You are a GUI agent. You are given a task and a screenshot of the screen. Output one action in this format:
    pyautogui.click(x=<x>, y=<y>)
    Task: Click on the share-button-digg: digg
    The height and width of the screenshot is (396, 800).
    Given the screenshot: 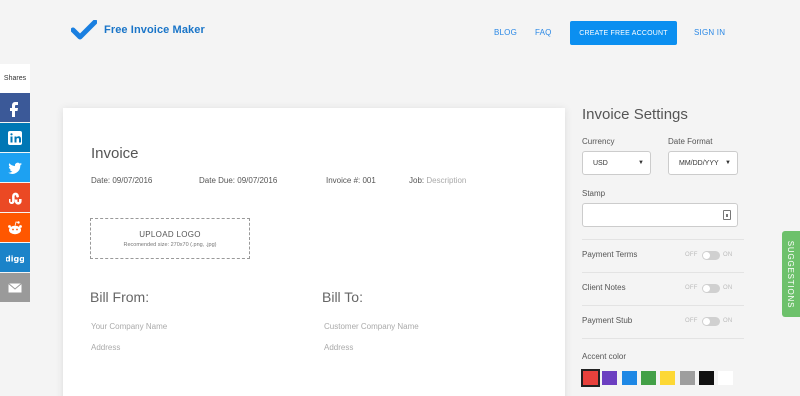 What is the action you would take?
    pyautogui.click(x=15, y=257)
    